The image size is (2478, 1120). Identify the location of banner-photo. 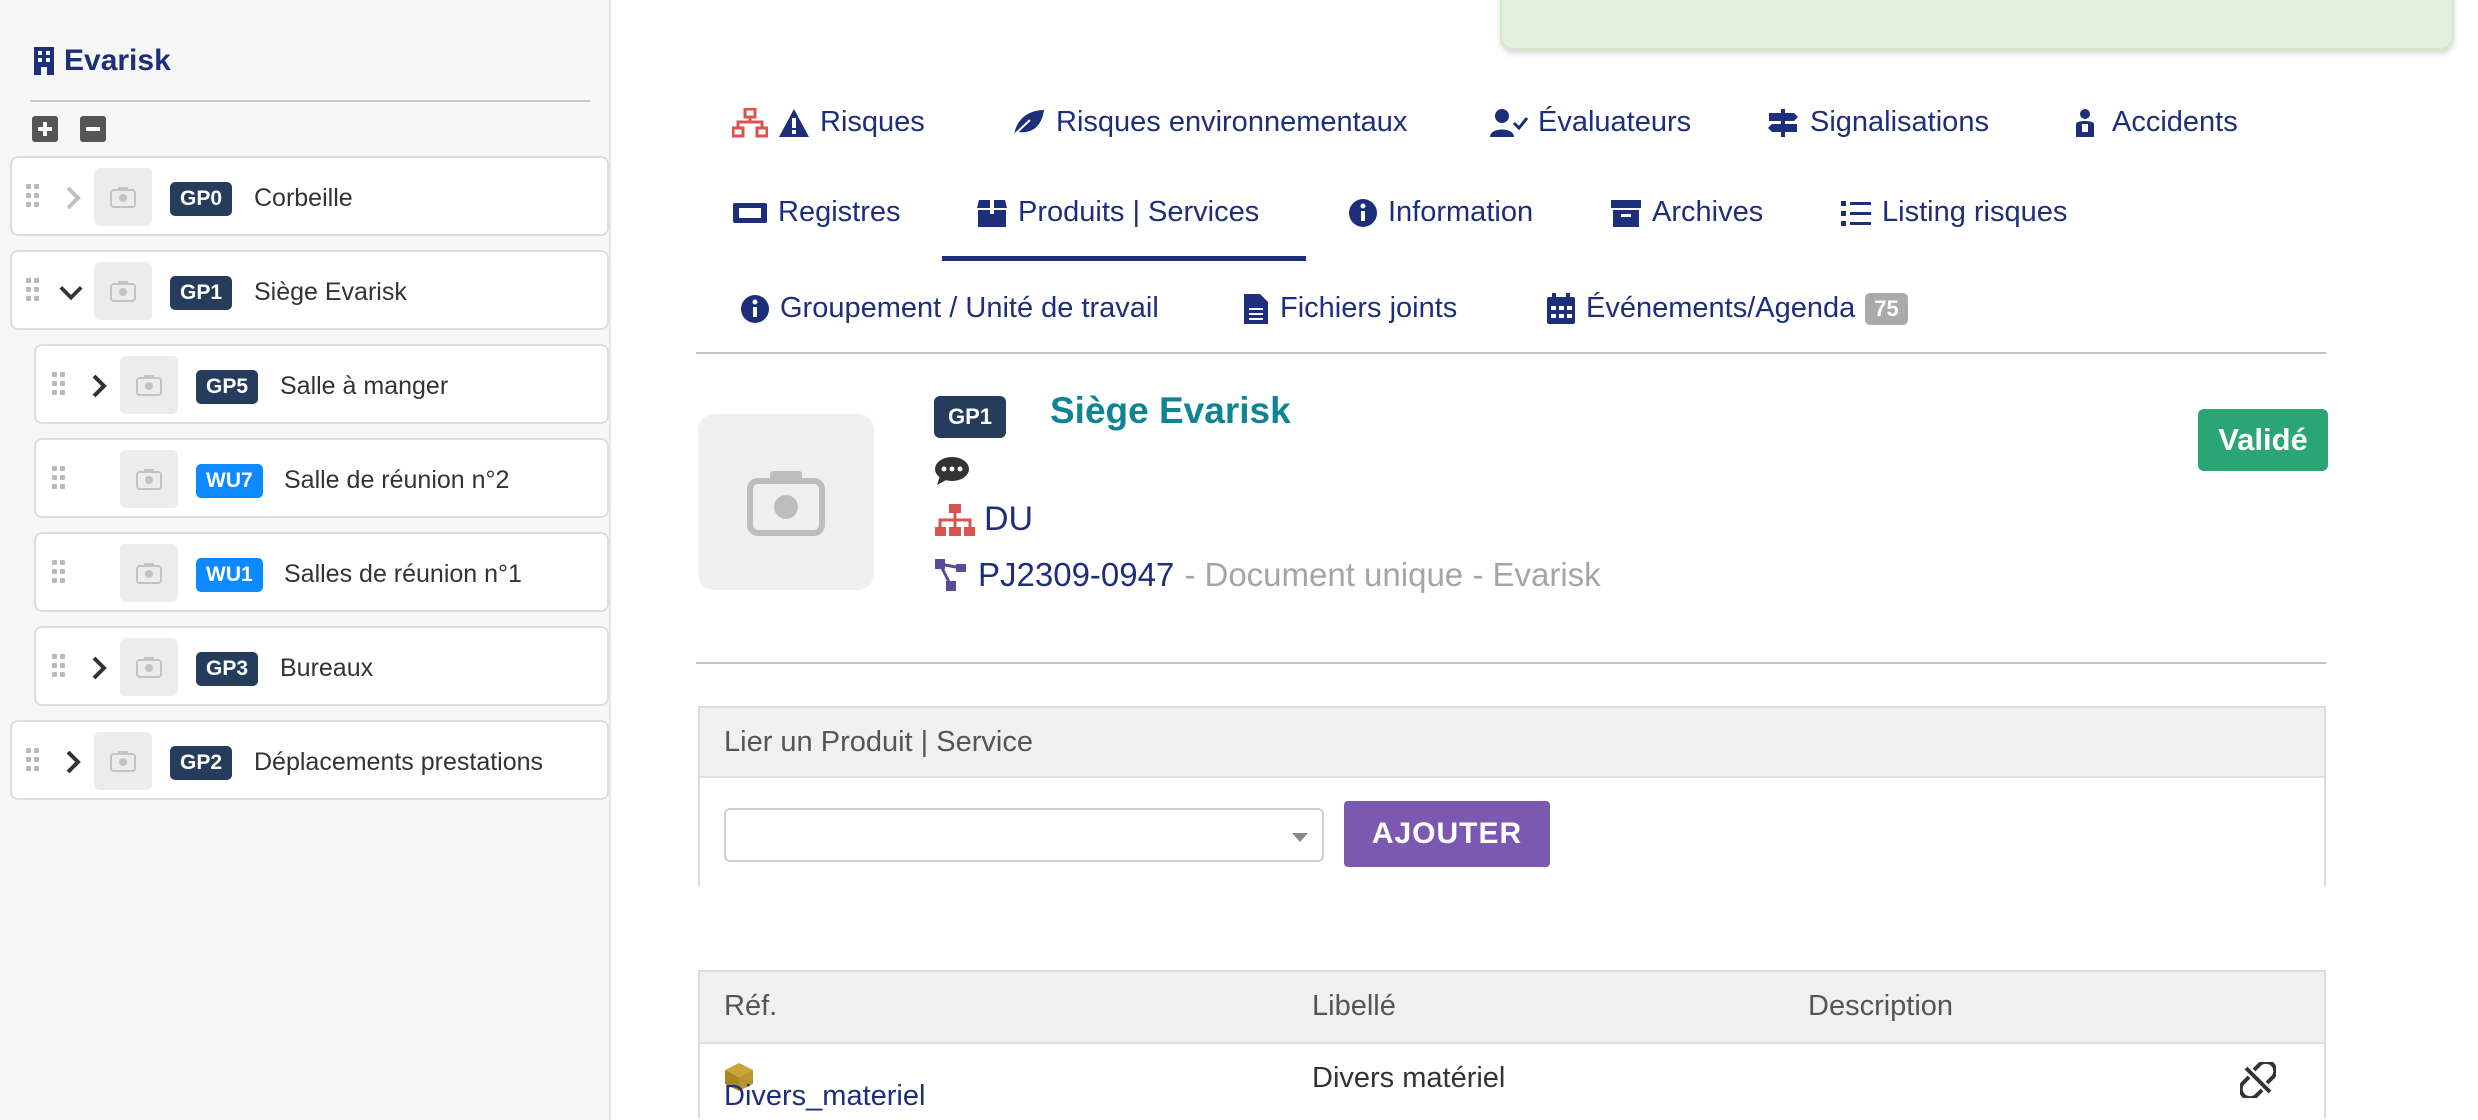
(786, 502).